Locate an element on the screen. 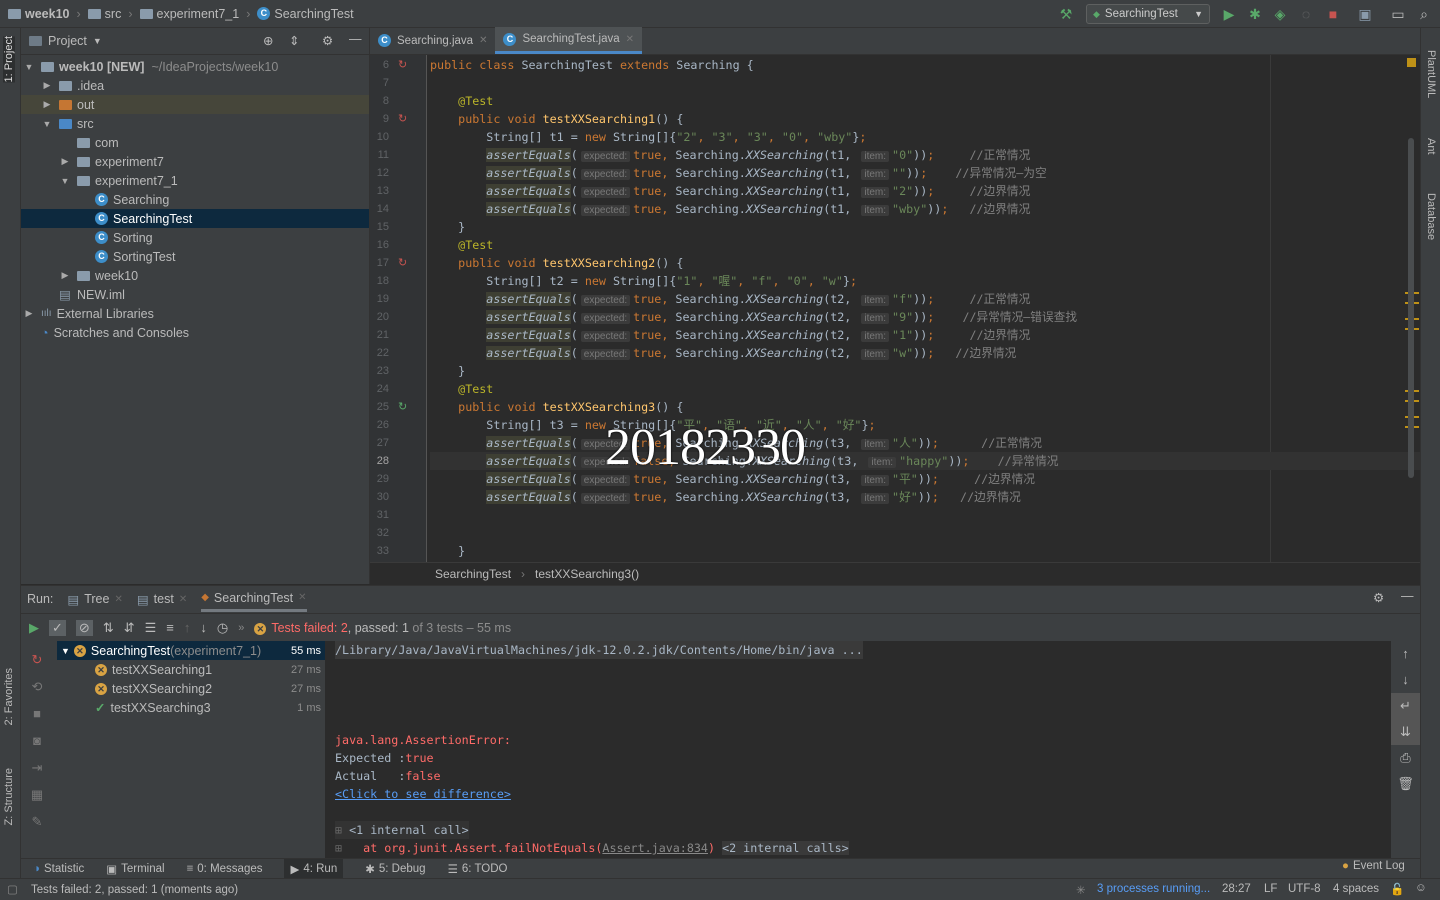 This screenshot has width=1440, height=900. tool-tab-messages: ≡ 0: Messages is located at coordinates (225, 869).